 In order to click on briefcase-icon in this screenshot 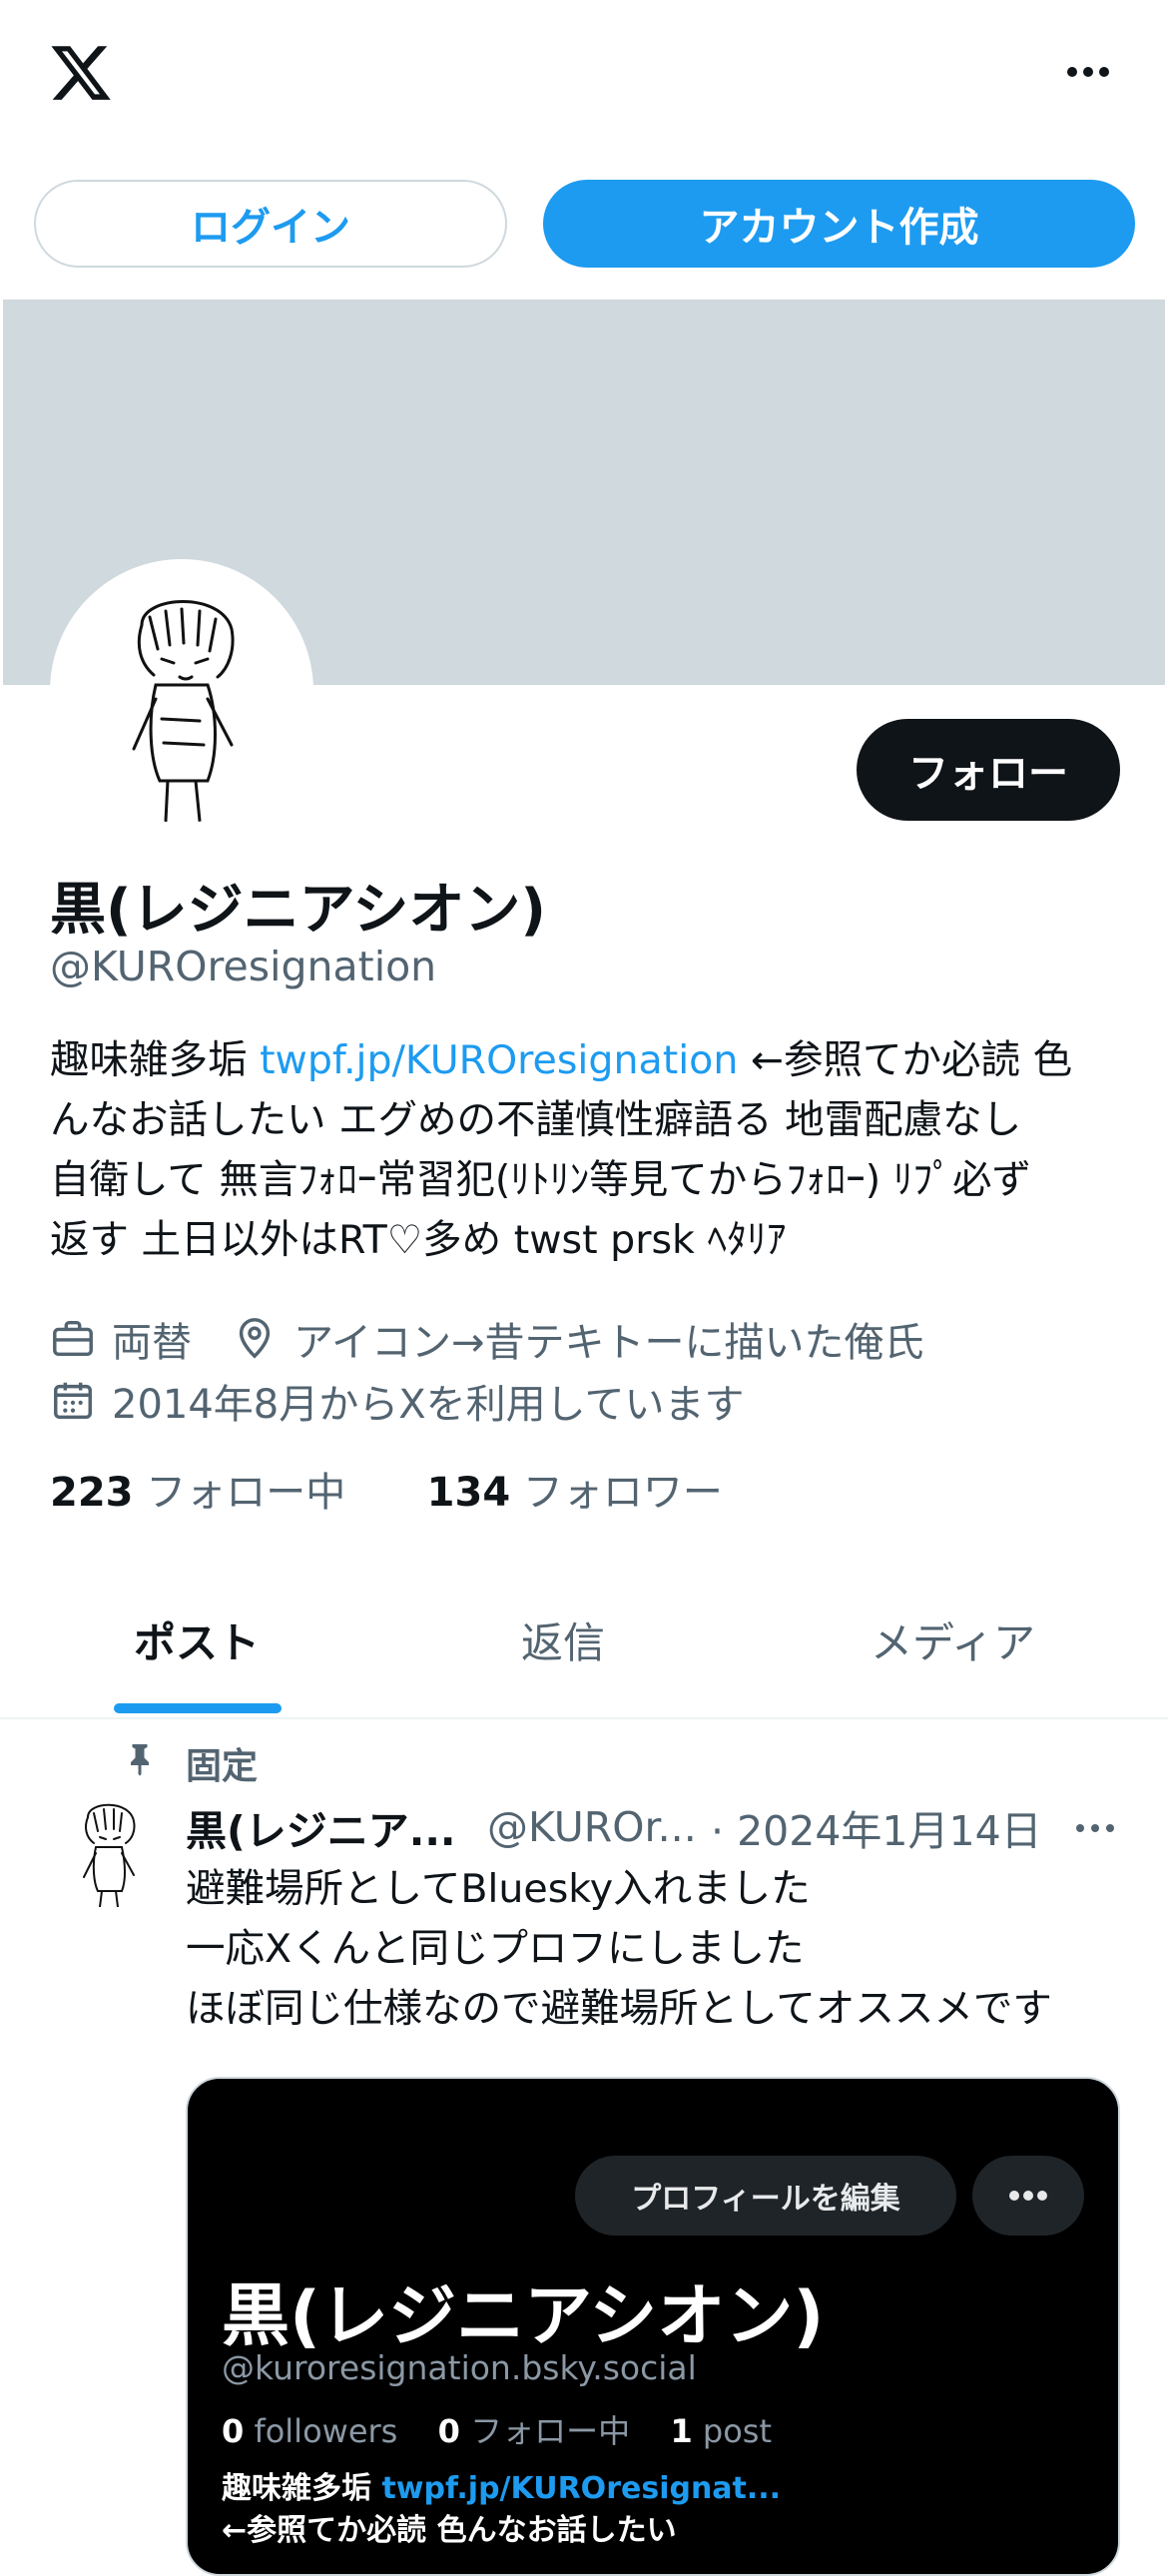, I will do `click(73, 1338)`.